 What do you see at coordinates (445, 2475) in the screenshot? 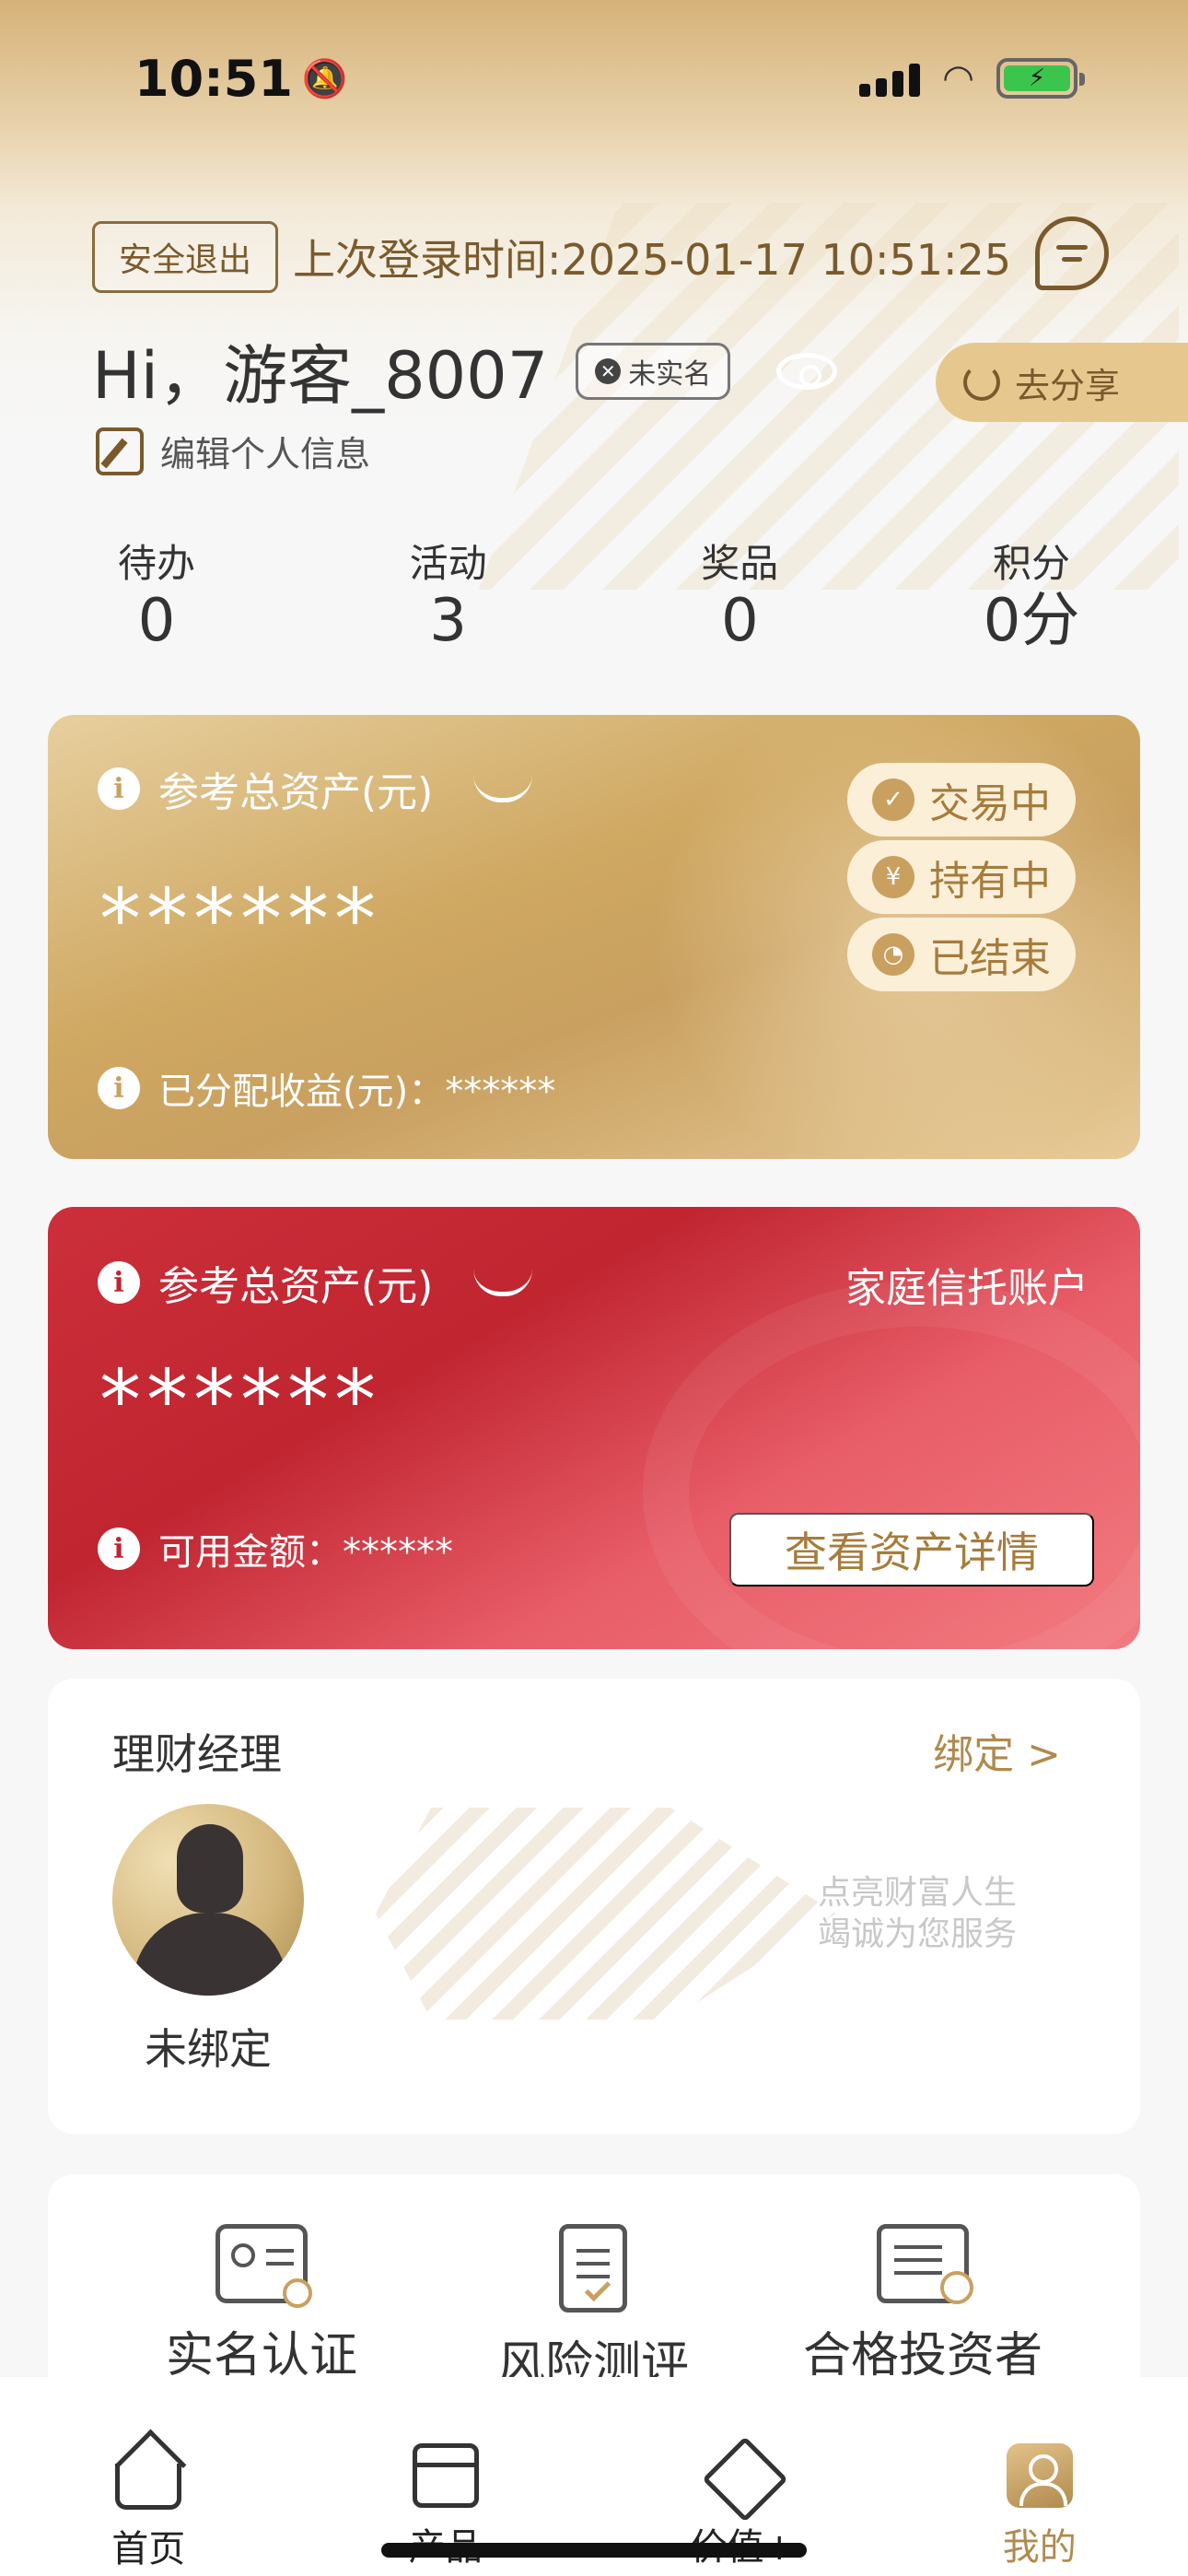
I see `box-icon` at bounding box center [445, 2475].